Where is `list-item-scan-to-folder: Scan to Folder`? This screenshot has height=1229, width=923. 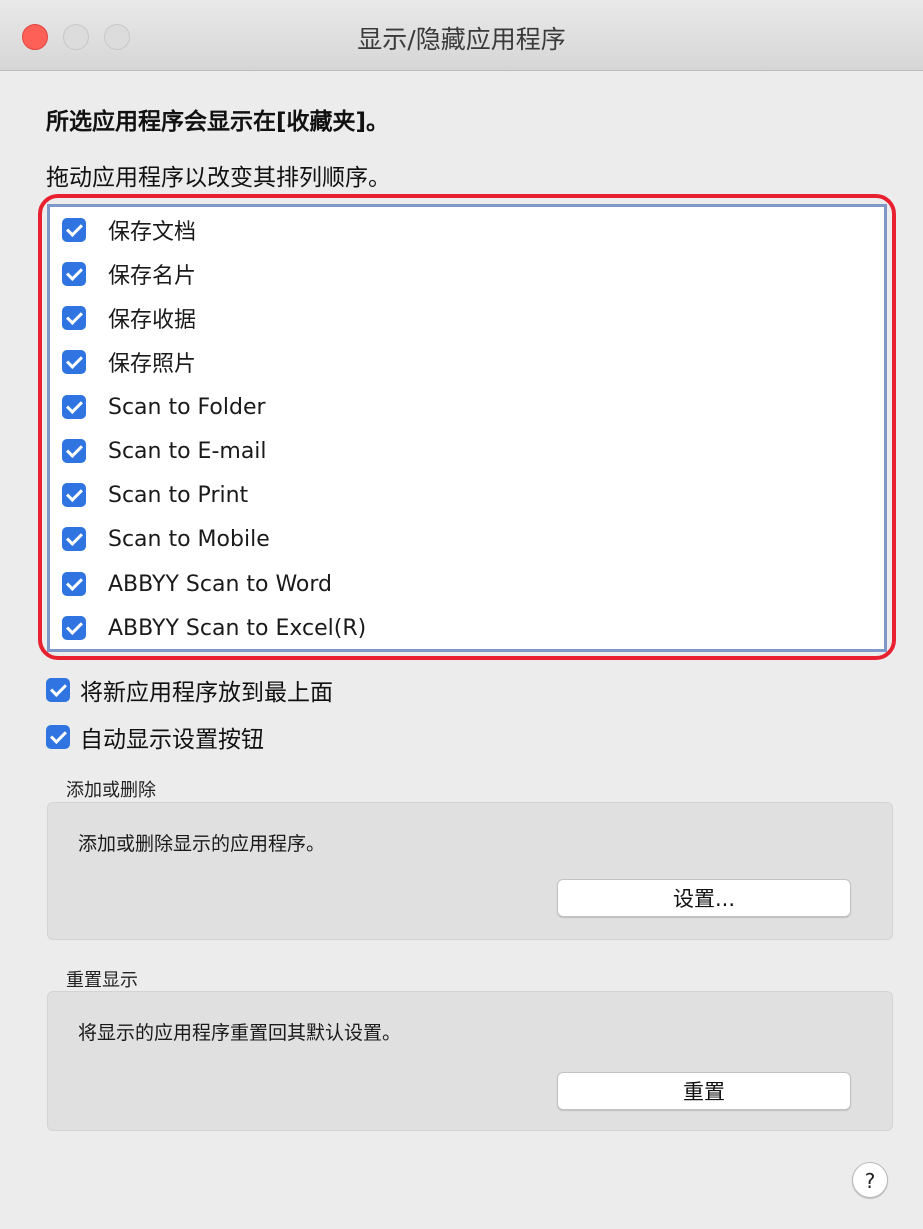
list-item-scan-to-folder: Scan to Folder is located at coordinates (462, 407).